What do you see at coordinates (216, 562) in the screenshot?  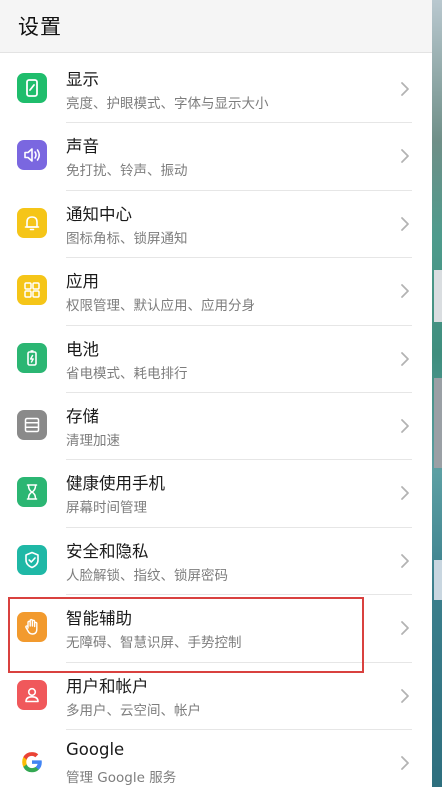 I see `settings-item-security: 安全和隐私 人脸解锁、指纹、锁屏密码` at bounding box center [216, 562].